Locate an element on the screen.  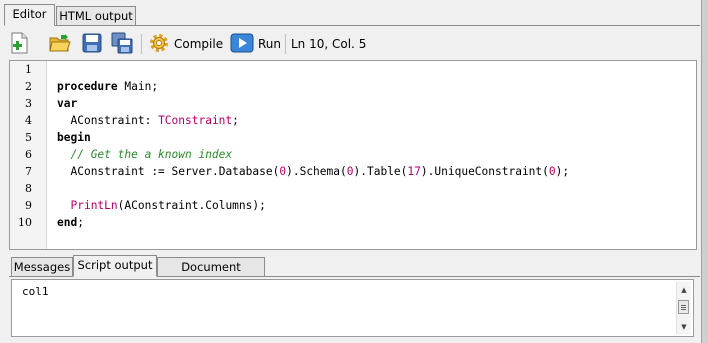
identifier-token: PrintLn is located at coordinates (94, 205).